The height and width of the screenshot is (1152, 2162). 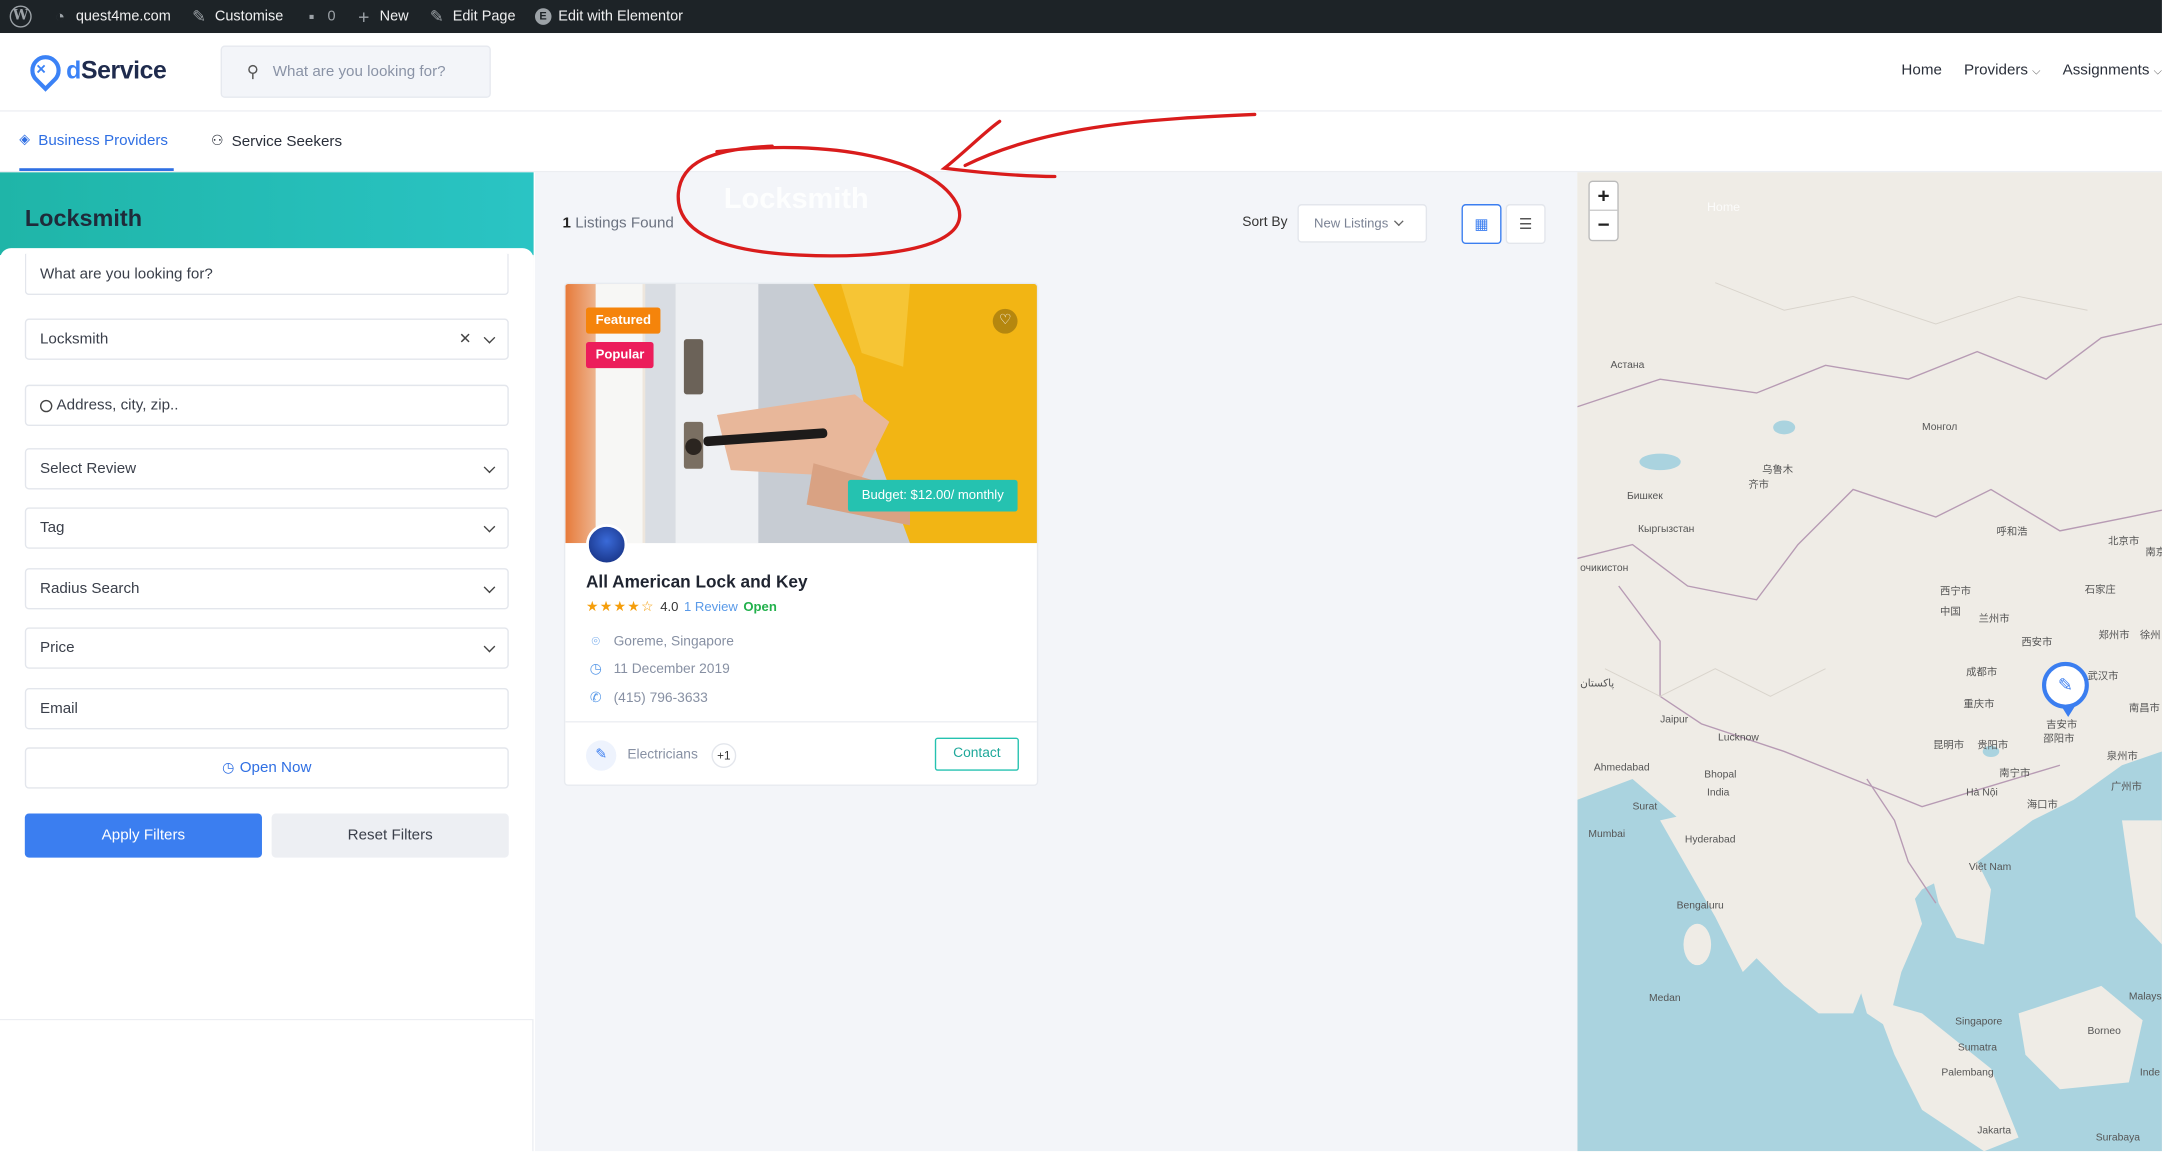 I want to click on map-label: 广州市, so click(x=2126, y=786).